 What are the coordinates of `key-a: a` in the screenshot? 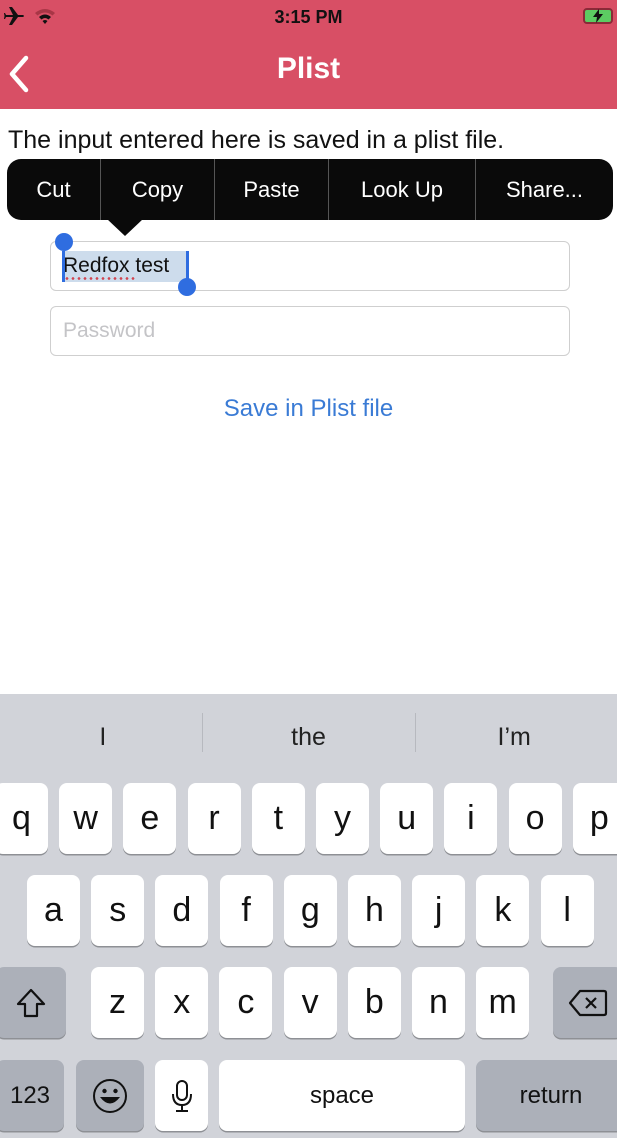 It's located at (53, 910).